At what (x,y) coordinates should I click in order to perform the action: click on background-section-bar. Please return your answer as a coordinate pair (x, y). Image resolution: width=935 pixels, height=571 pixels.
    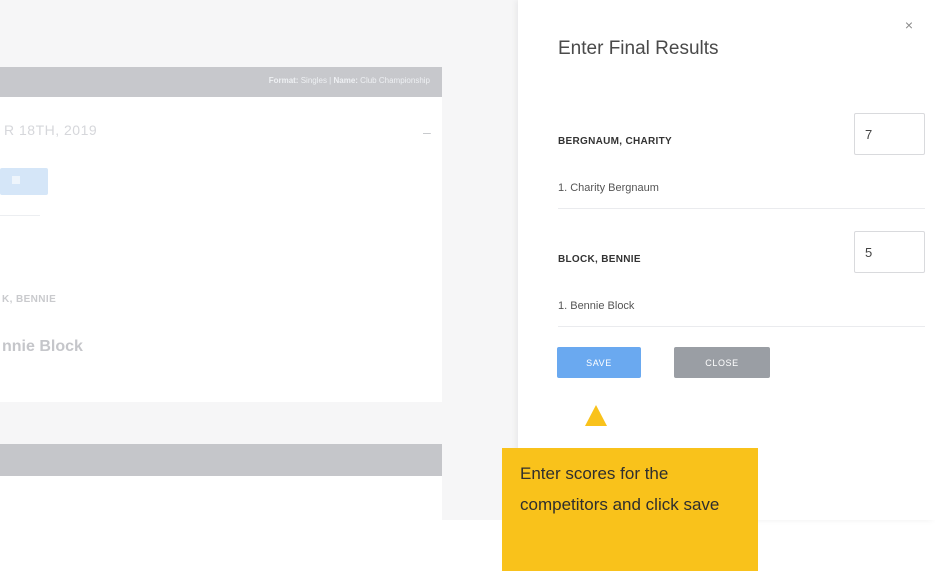
    Looking at the image, I should click on (221, 460).